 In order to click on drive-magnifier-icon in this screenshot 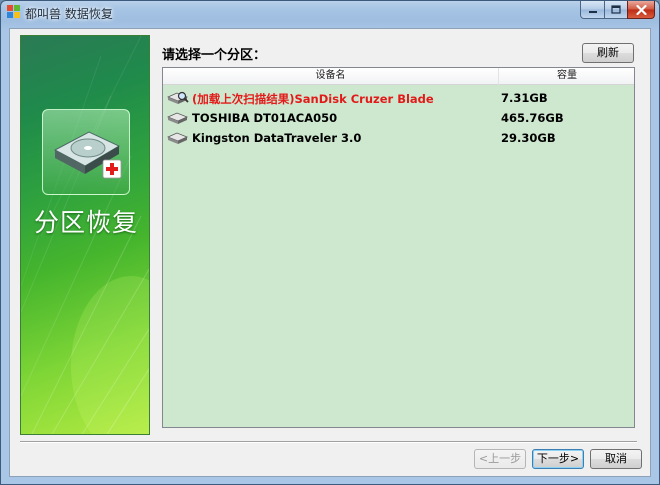, I will do `click(178, 97)`.